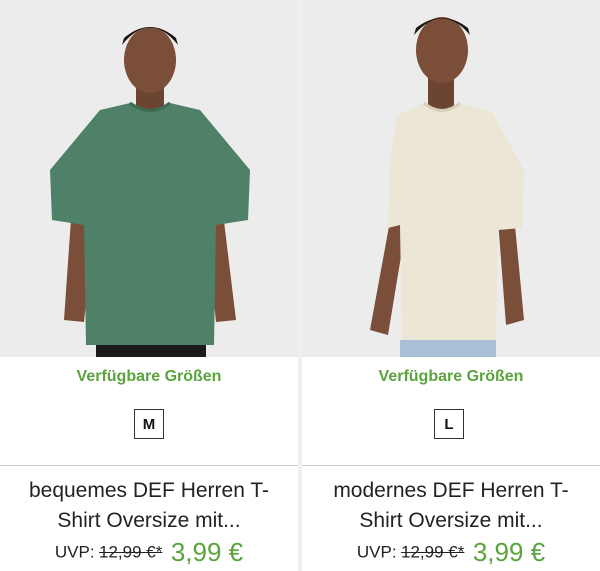 The image size is (600, 571). What do you see at coordinates (149, 424) in the screenshot?
I see `size-chip-m: M` at bounding box center [149, 424].